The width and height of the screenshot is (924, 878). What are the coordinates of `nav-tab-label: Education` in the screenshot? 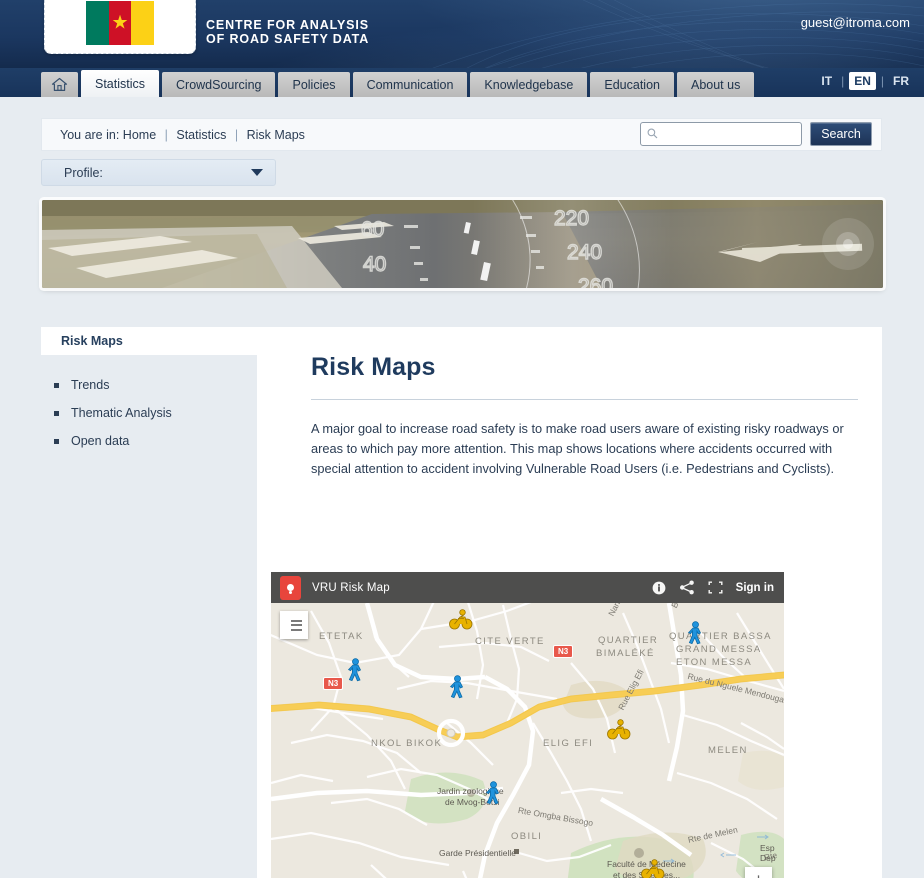 It's located at (632, 84).